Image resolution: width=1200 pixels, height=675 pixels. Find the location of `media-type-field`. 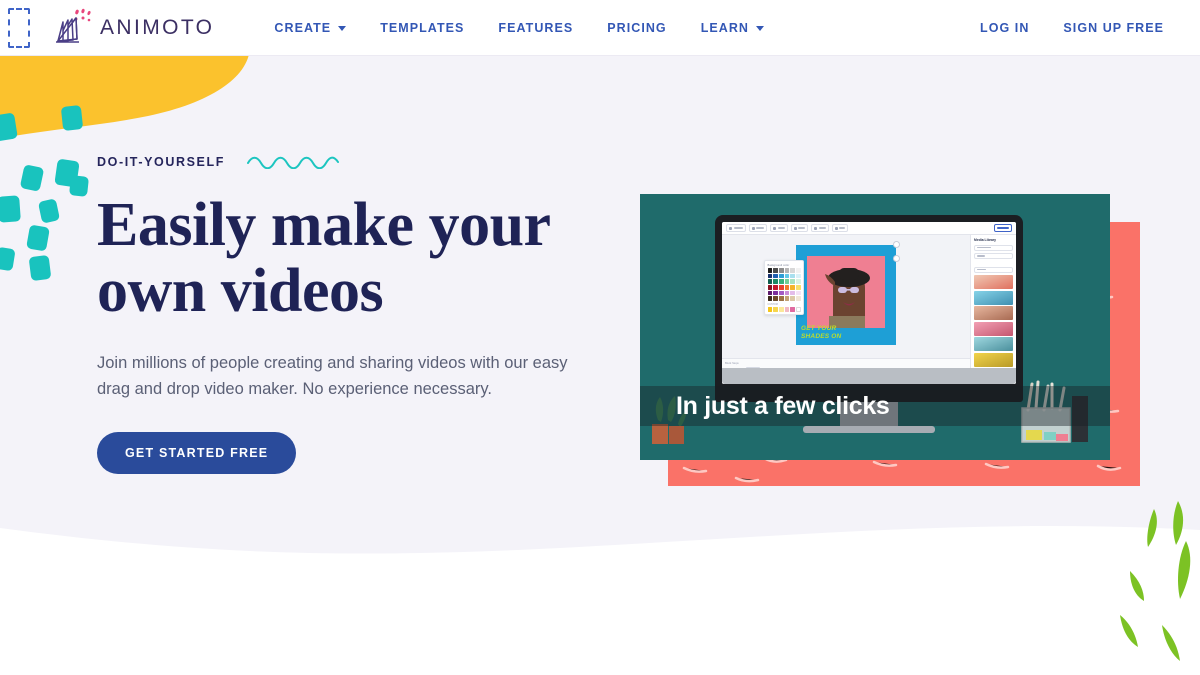

media-type-field is located at coordinates (993, 269).